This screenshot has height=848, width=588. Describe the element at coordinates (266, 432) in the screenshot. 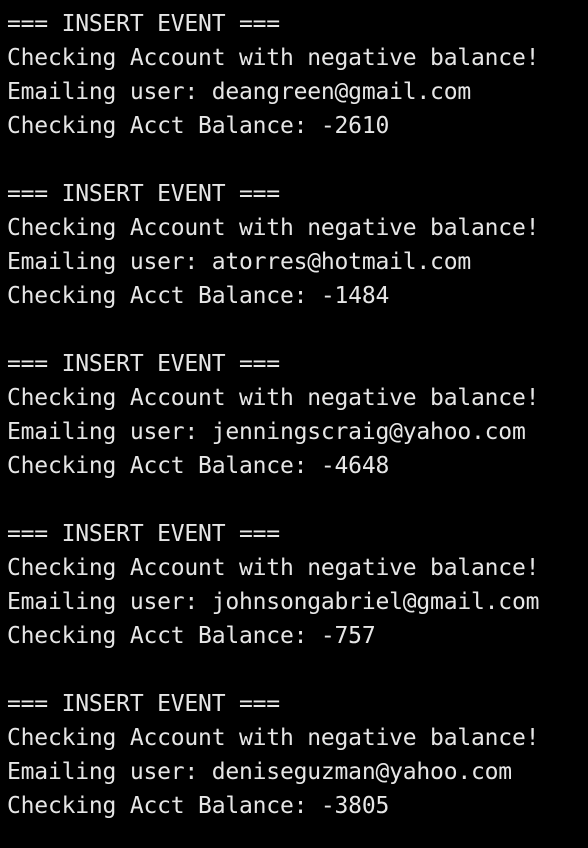

I see `event-email-line: Emailing user: jenningscraig@yahoo.com` at that location.